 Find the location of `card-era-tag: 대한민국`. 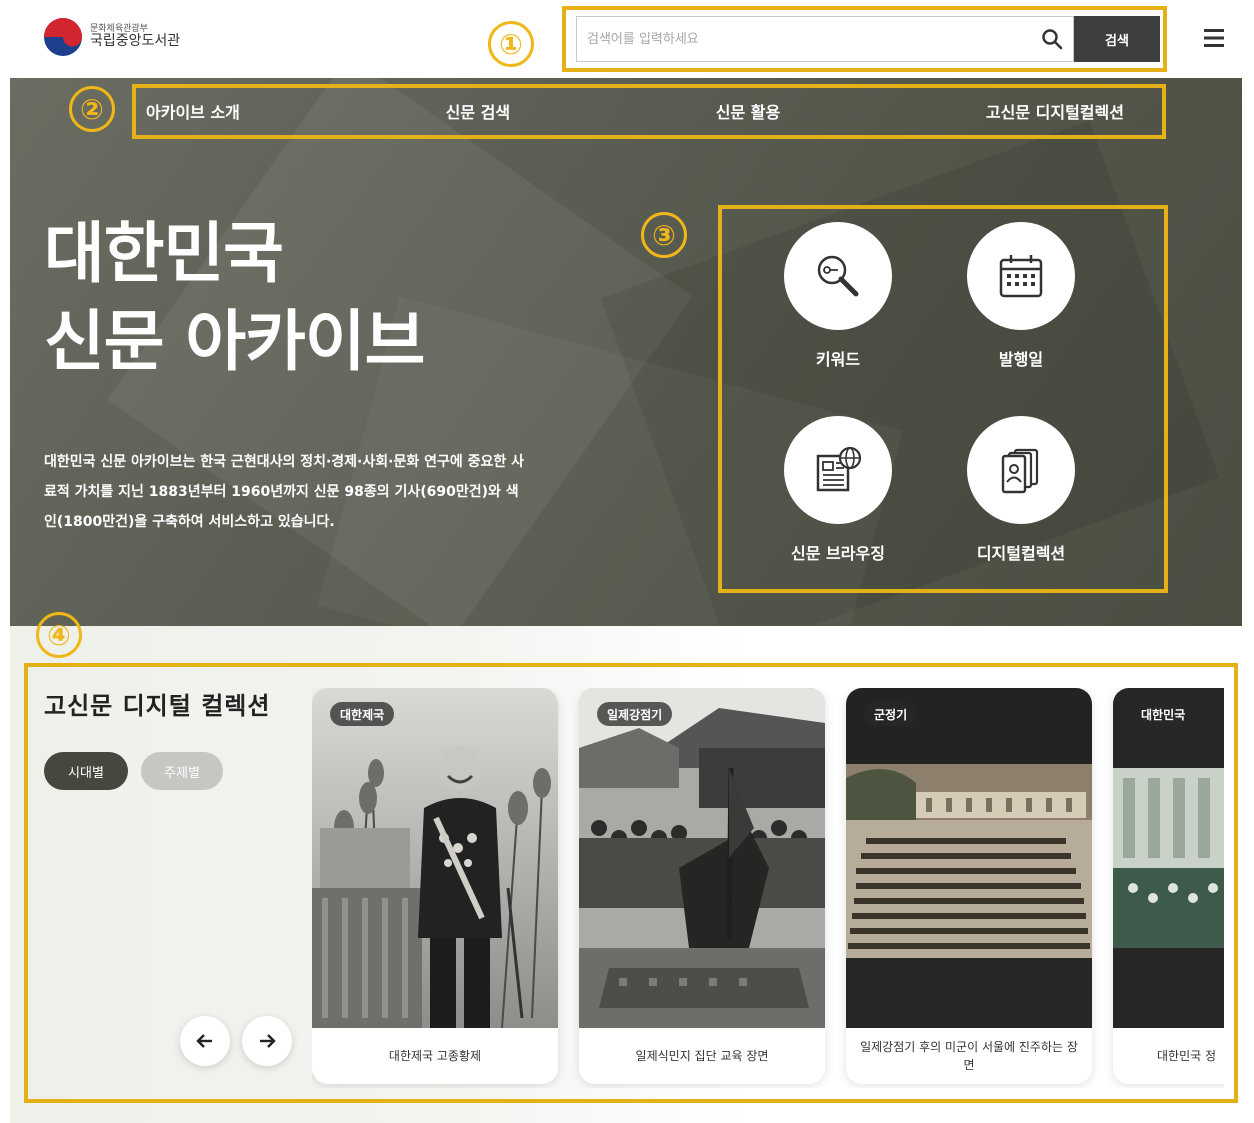

card-era-tag: 대한민국 is located at coordinates (1163, 714).